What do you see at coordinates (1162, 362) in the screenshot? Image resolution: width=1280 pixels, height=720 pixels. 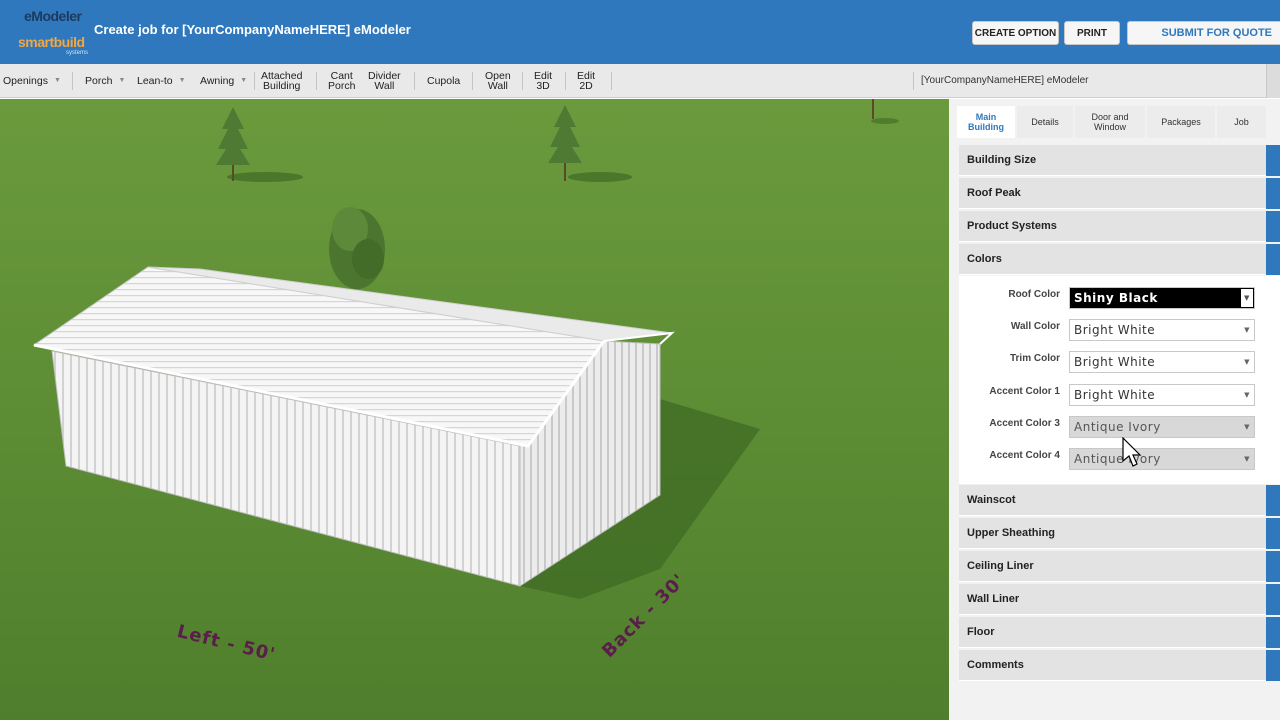 I see `trim-color-select: Bright White ▼` at bounding box center [1162, 362].